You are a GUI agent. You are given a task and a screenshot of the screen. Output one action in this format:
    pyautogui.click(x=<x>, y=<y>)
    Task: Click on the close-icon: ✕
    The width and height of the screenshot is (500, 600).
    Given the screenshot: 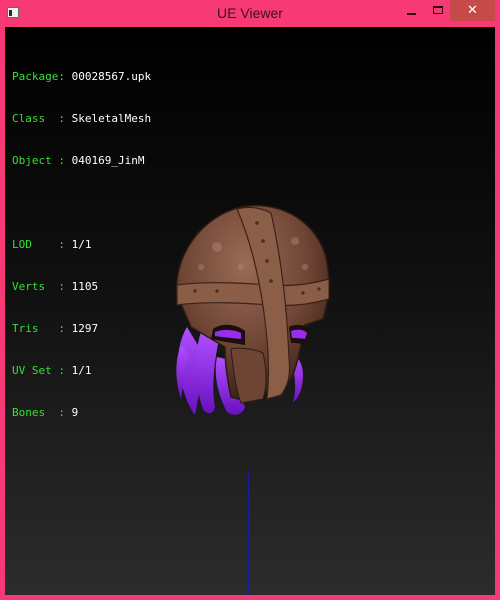 What is the action you would take?
    pyautogui.click(x=472, y=10)
    